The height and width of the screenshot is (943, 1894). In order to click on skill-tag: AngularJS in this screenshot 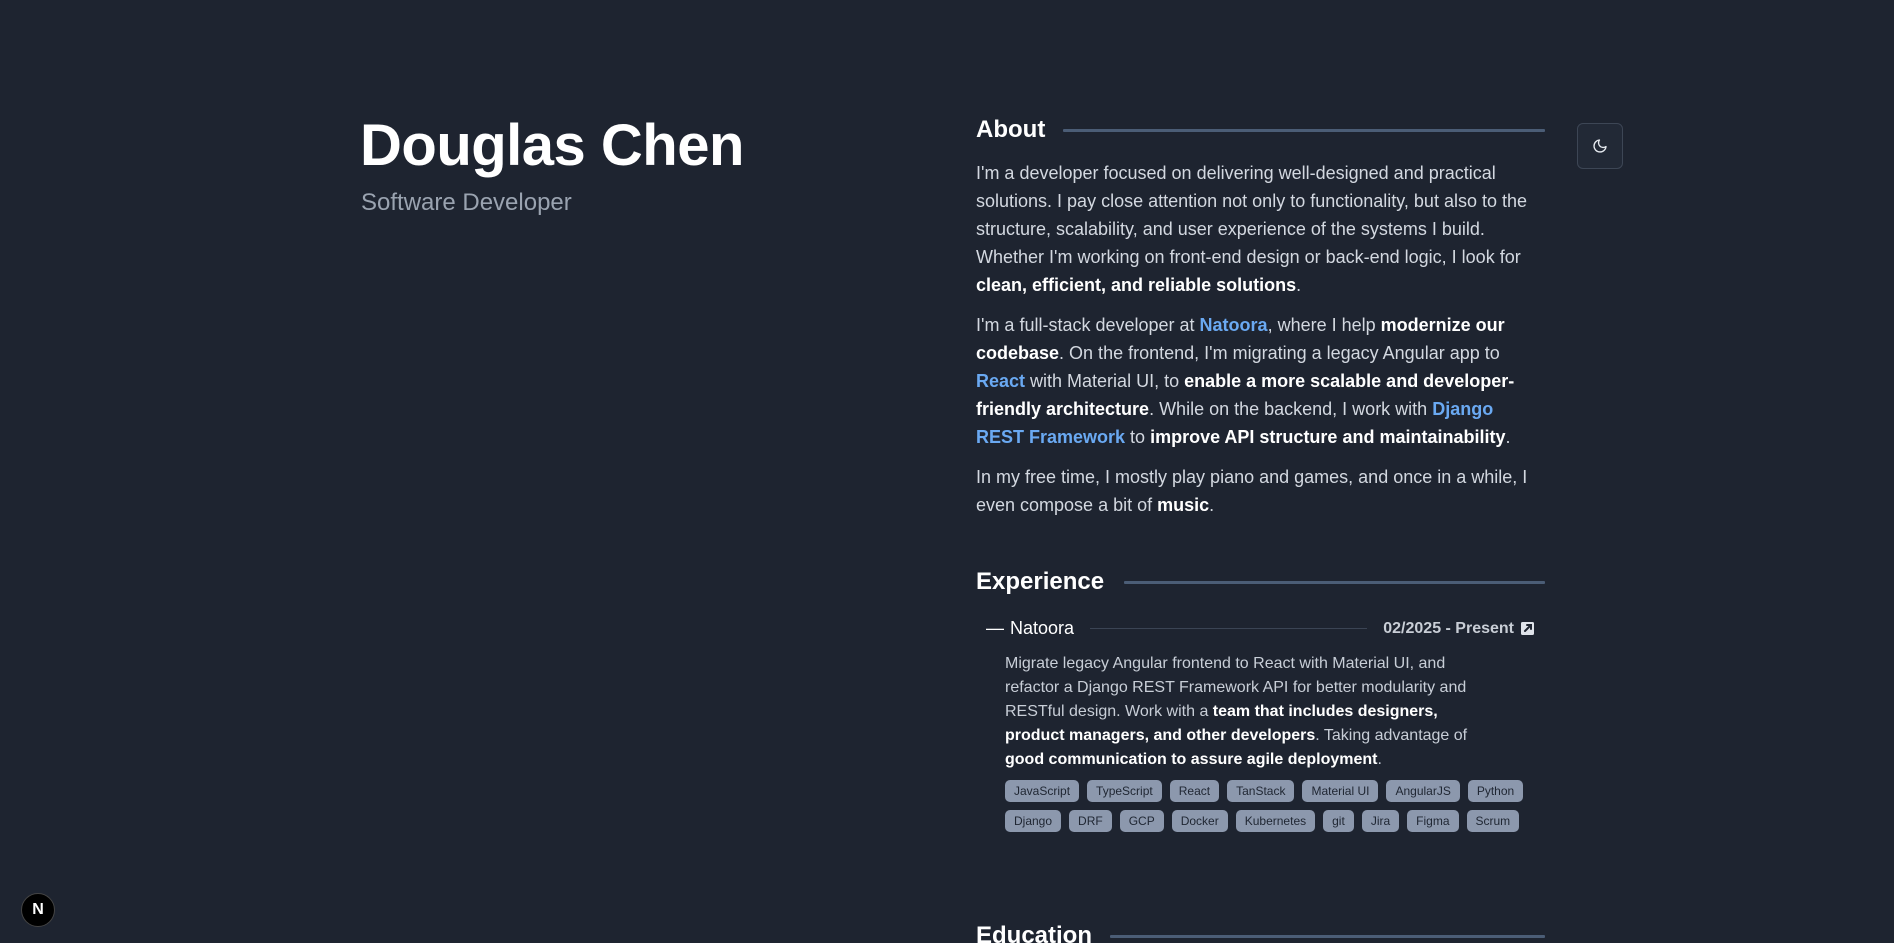, I will do `click(1423, 791)`.